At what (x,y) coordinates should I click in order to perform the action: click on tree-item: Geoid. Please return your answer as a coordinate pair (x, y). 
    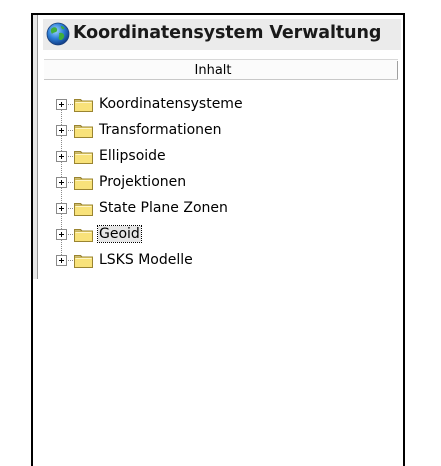
    Looking at the image, I should click on (215, 234).